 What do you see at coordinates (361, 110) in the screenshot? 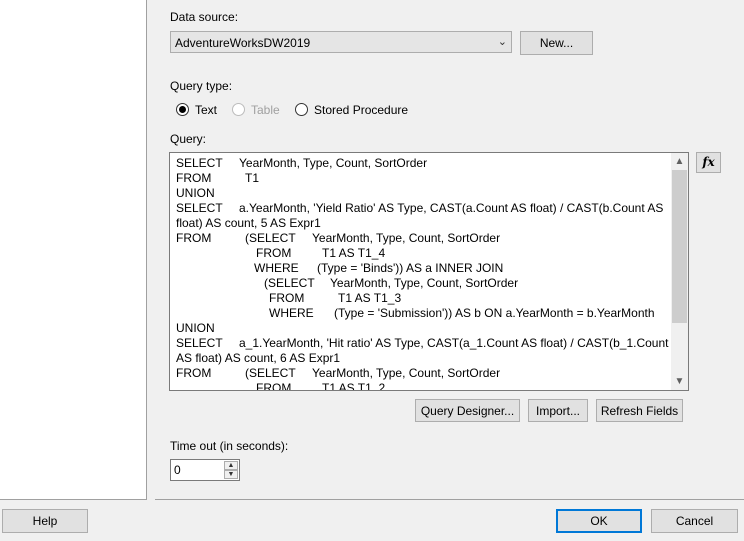
I see `query-type-stored-procedure-label: Stored Procedure` at bounding box center [361, 110].